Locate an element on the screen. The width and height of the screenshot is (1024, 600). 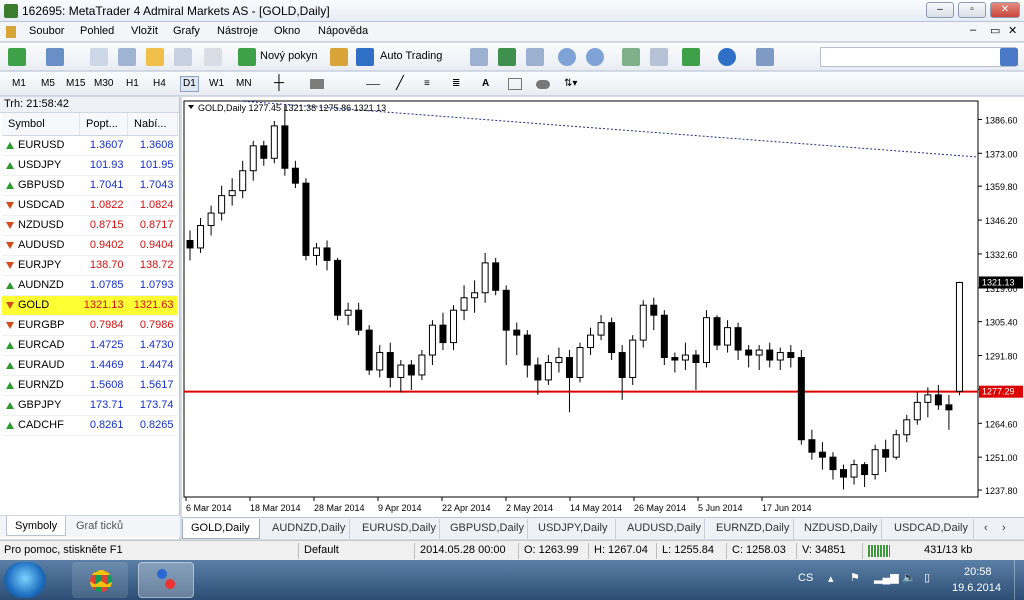
show-desktop-button is located at coordinates (1019, 580).